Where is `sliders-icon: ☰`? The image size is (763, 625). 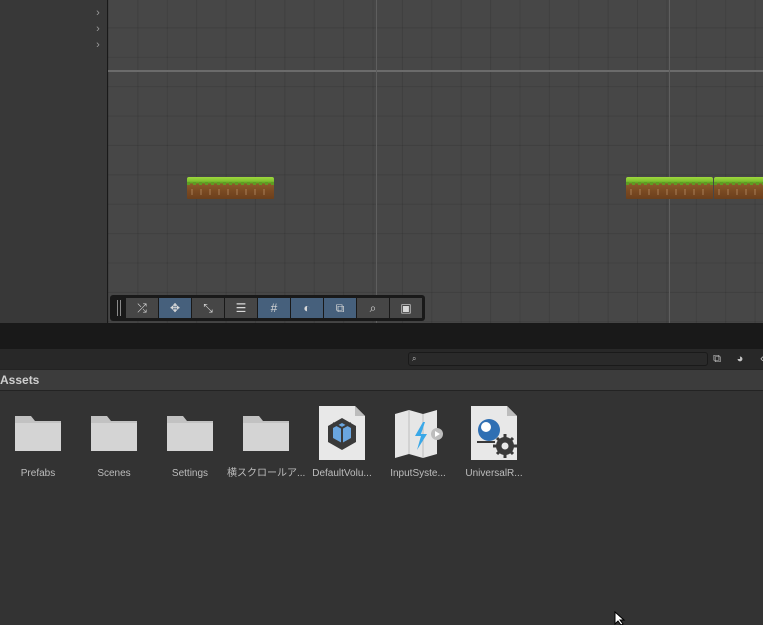
sliders-icon: ☰ is located at coordinates (241, 308).